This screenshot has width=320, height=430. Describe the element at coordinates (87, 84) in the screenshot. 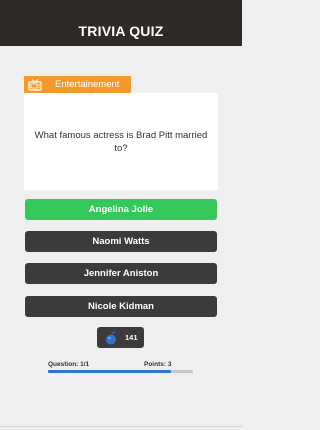

I see `category-label: Entertainement` at that location.